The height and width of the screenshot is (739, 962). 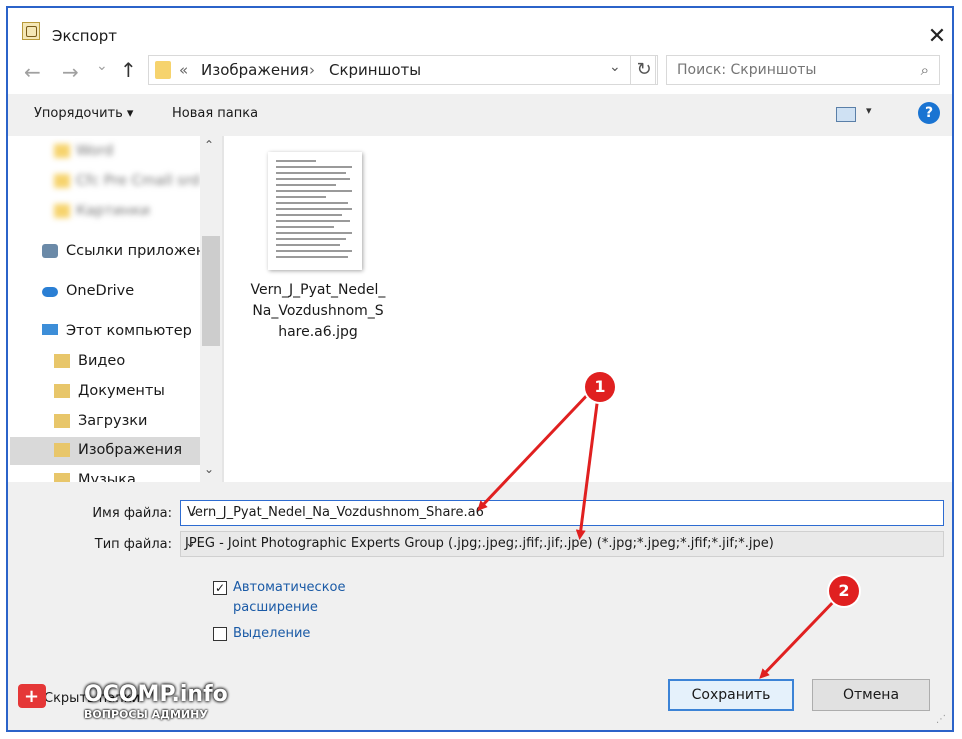 What do you see at coordinates (587, 467) in the screenshot?
I see `arrow-to-filetype` at bounding box center [587, 467].